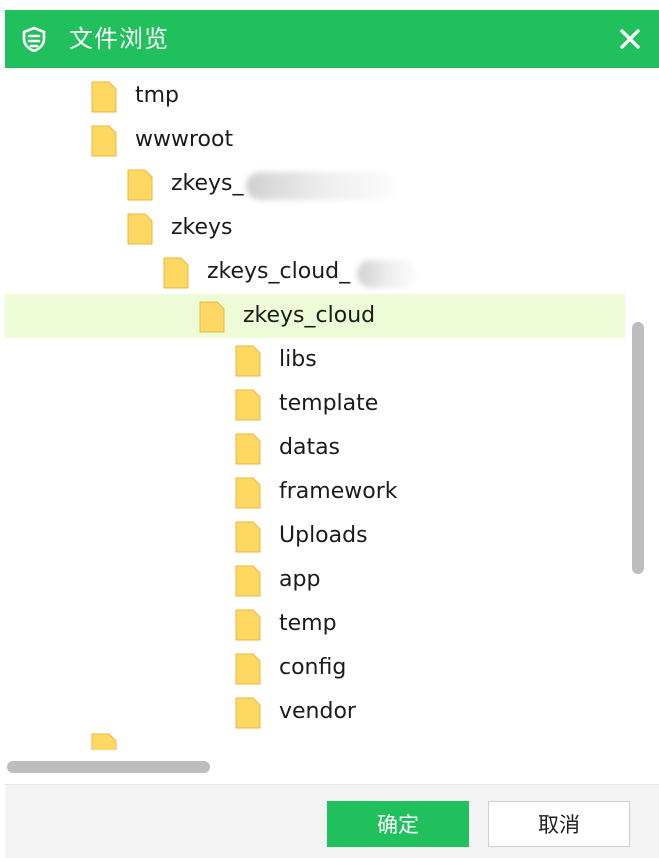 The width and height of the screenshot is (659, 858). What do you see at coordinates (315, 96) in the screenshot?
I see `tree-row: tmp` at bounding box center [315, 96].